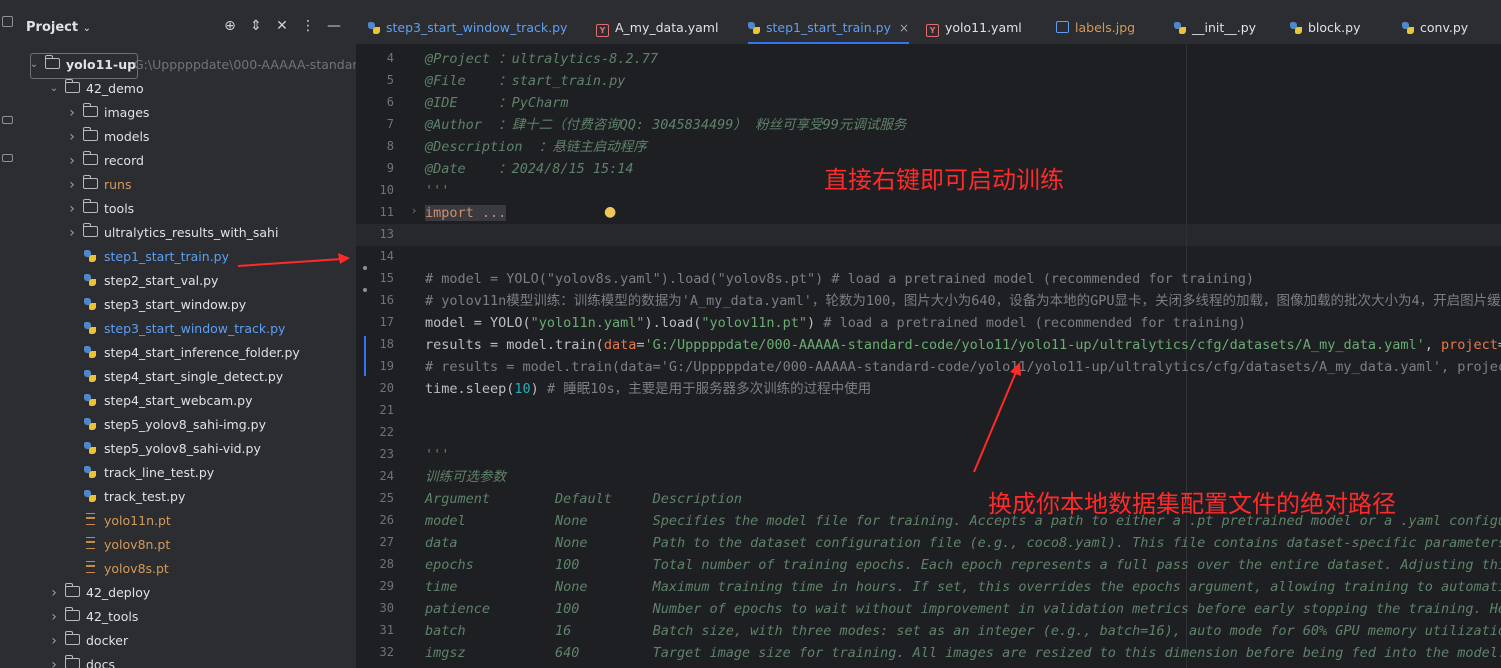 This screenshot has width=1501, height=668. I want to click on yaml-icon: Y, so click(932, 22).